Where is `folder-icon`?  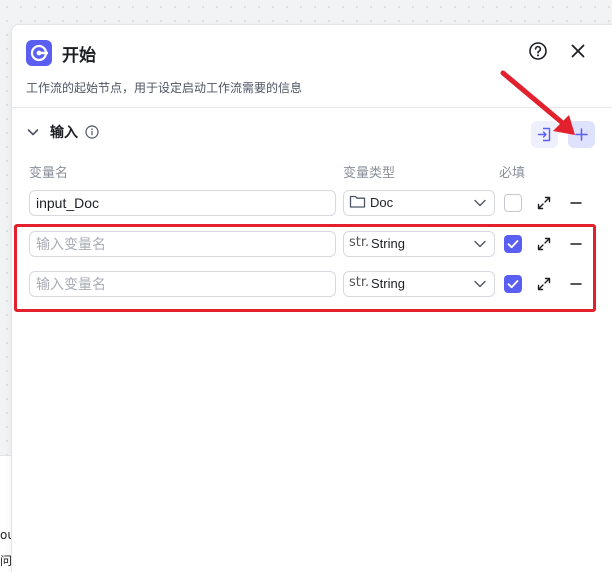
folder-icon is located at coordinates (357, 203).